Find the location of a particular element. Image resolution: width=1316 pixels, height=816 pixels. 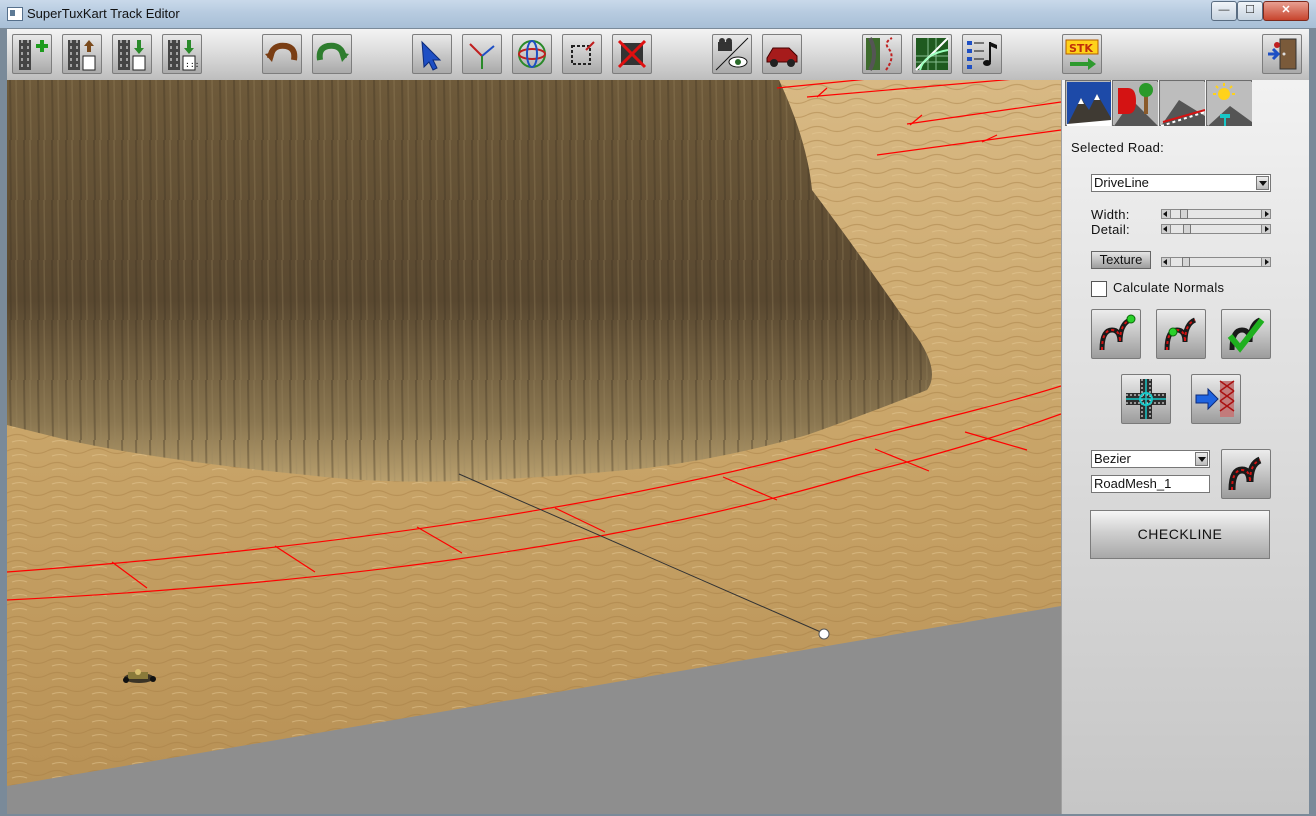

detail-slider-thumb is located at coordinates (1187, 229).